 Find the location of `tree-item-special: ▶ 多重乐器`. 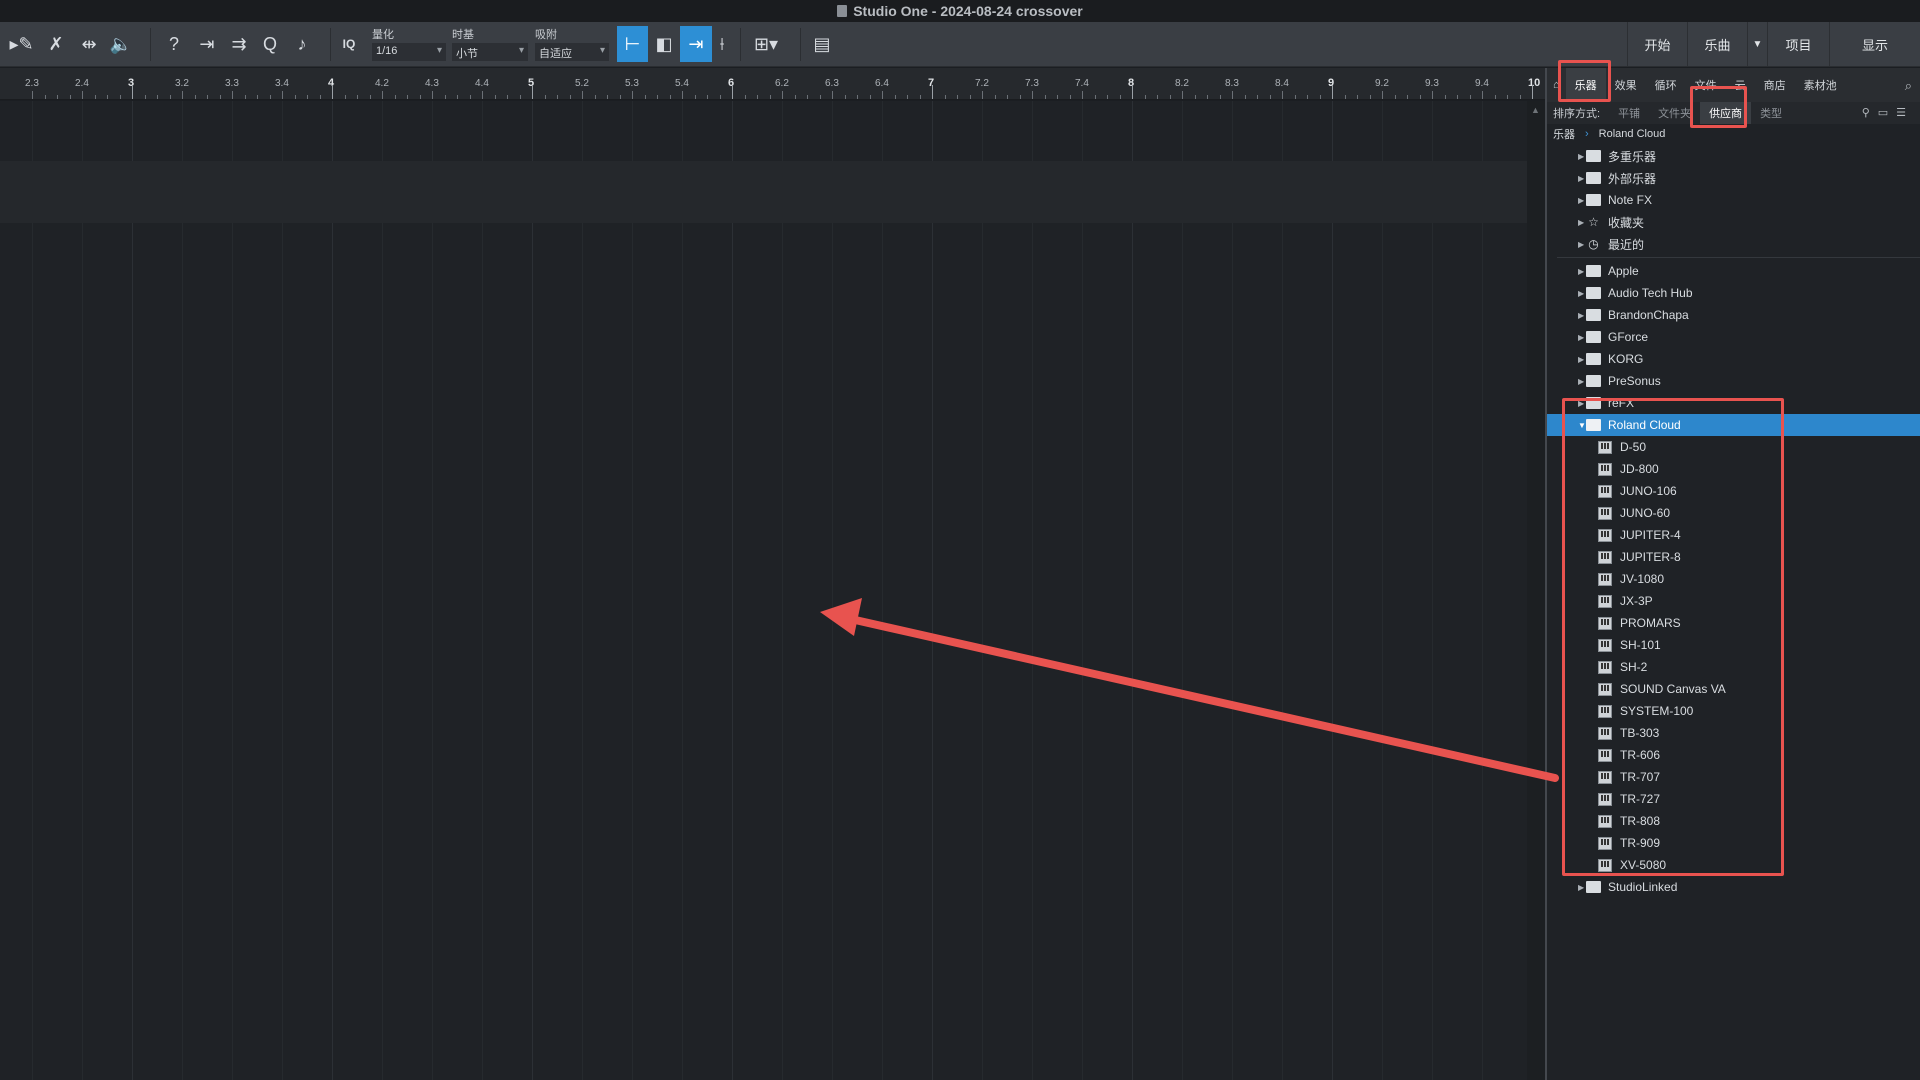

tree-item-special: ▶ 多重乐器 is located at coordinates (1733, 156).